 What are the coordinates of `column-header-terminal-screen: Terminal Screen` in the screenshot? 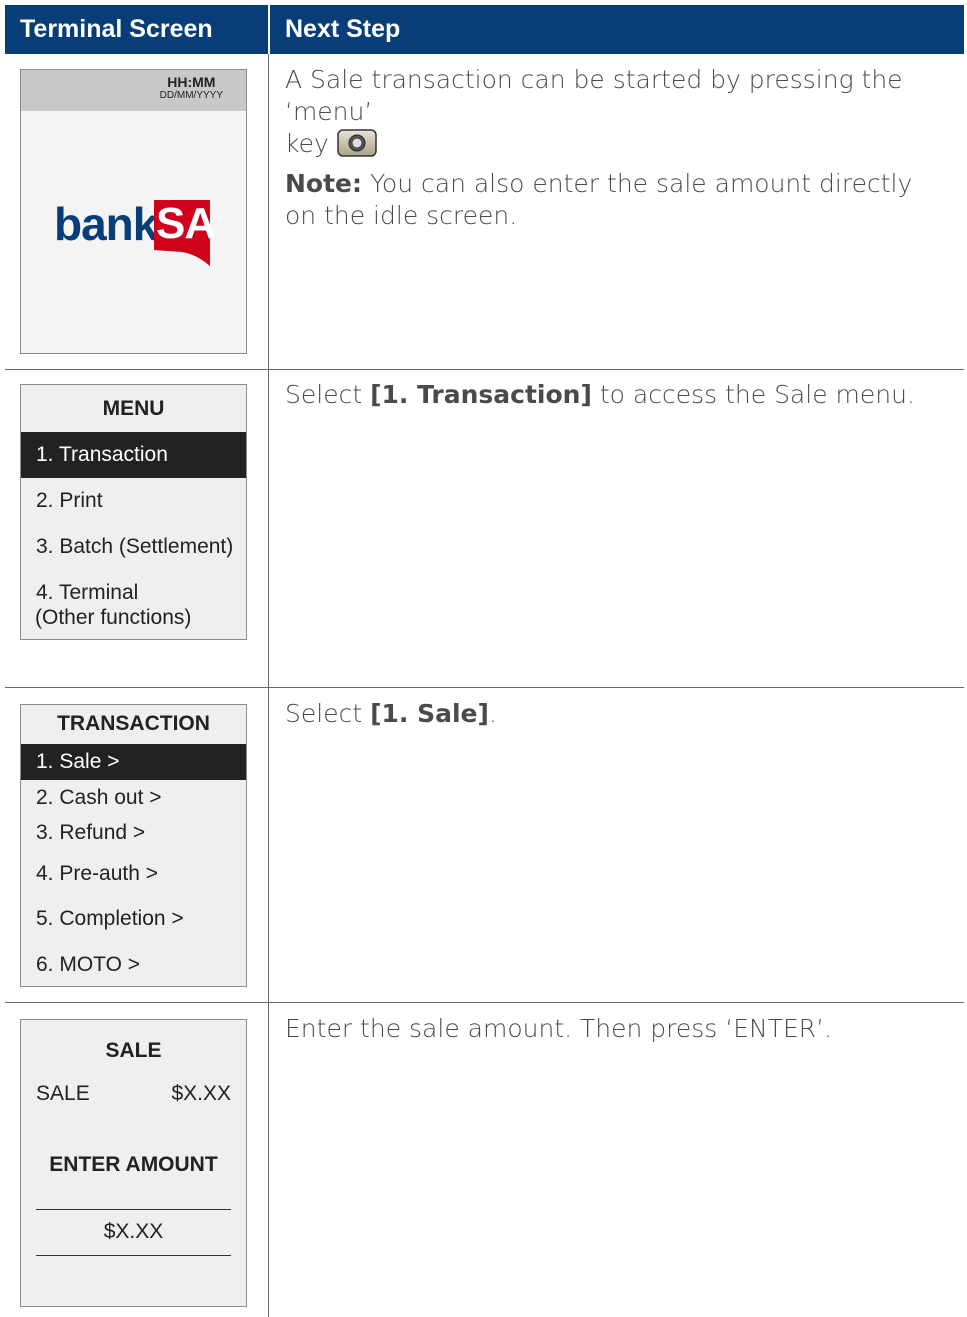 It's located at (136, 29).